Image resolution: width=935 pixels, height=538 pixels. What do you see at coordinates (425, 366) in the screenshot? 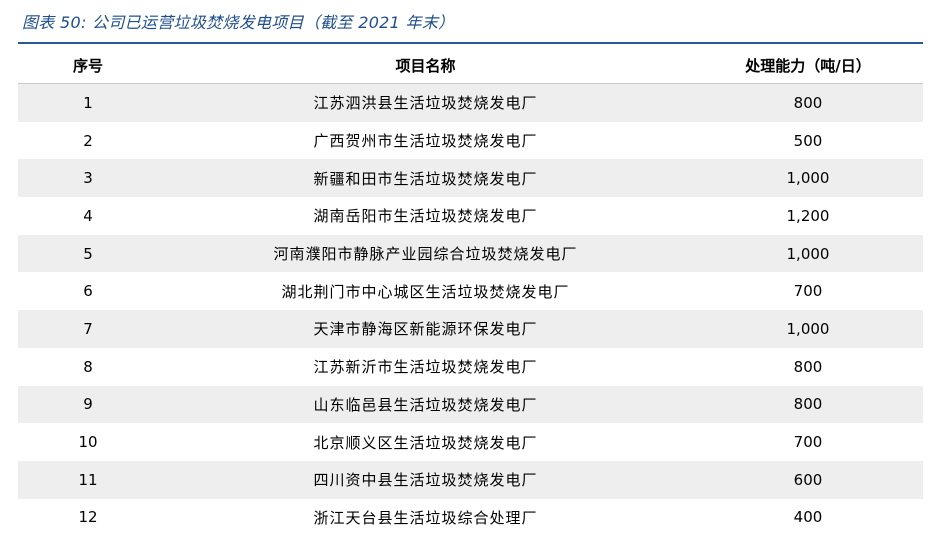
I see `row-project-name: 江苏新沂市生活垃圾焚烧发电厂` at bounding box center [425, 366].